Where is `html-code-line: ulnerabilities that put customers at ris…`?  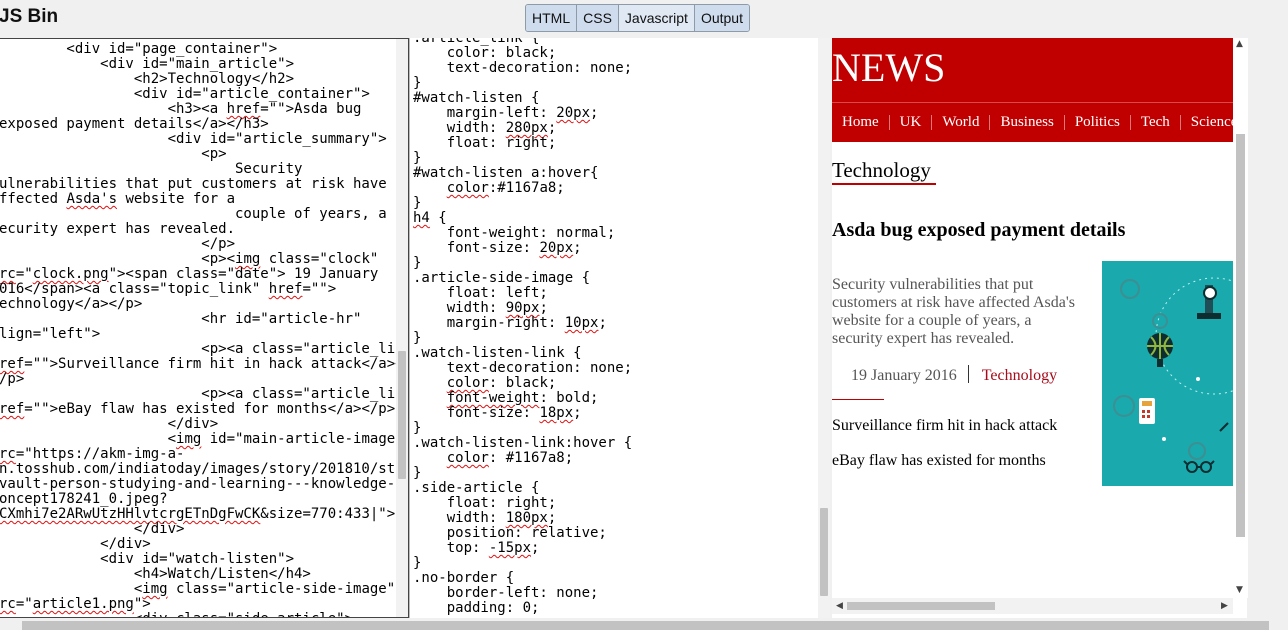
html-code-line: ulnerabilities that put customers at ris… is located at coordinates (193, 184).